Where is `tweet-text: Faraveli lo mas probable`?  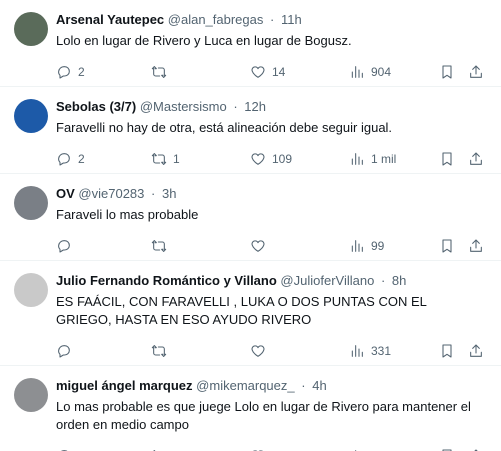
tweet-text: Faraveli lo mas probable is located at coordinates (127, 214).